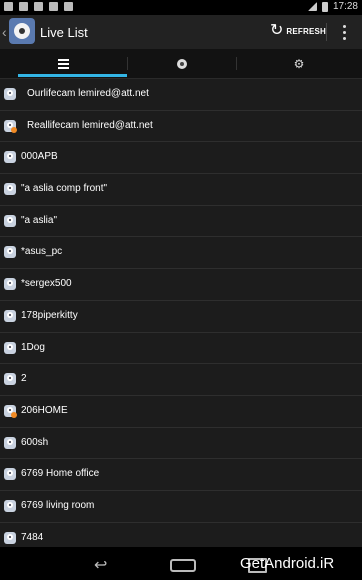 Image resolution: width=362 pixels, height=580 pixels. Describe the element at coordinates (181, 32) in the screenshot. I see `action-bar: ‹ Live List ↻ REFRESH` at that location.